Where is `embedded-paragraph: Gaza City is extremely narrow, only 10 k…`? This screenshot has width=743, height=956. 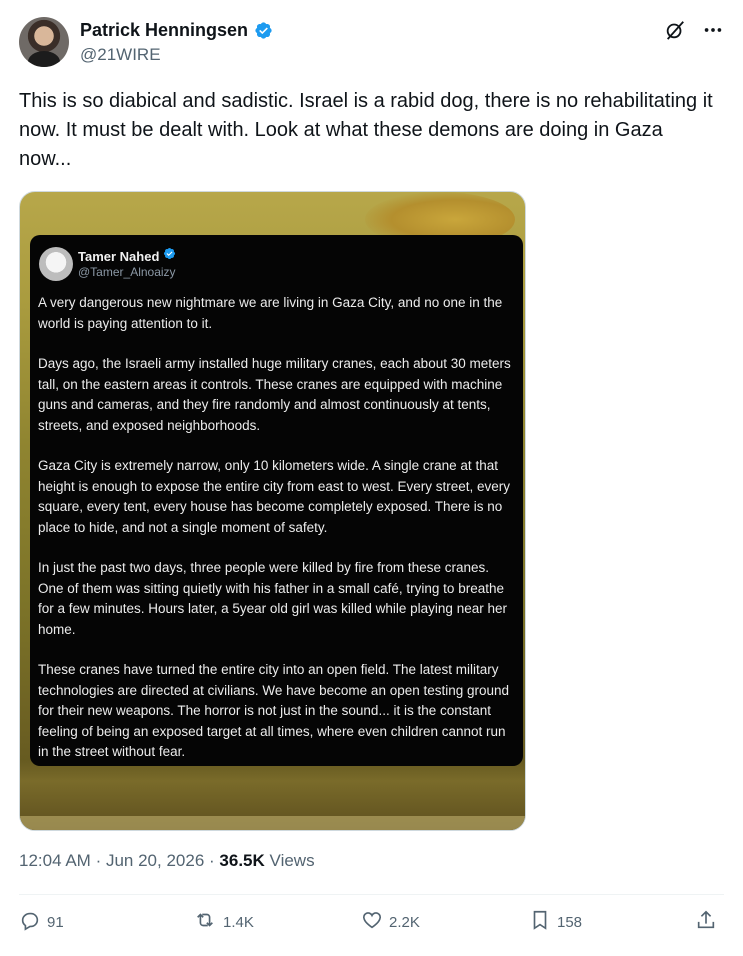 embedded-paragraph: Gaza City is extremely narrow, only 10 k… is located at coordinates (274, 496).